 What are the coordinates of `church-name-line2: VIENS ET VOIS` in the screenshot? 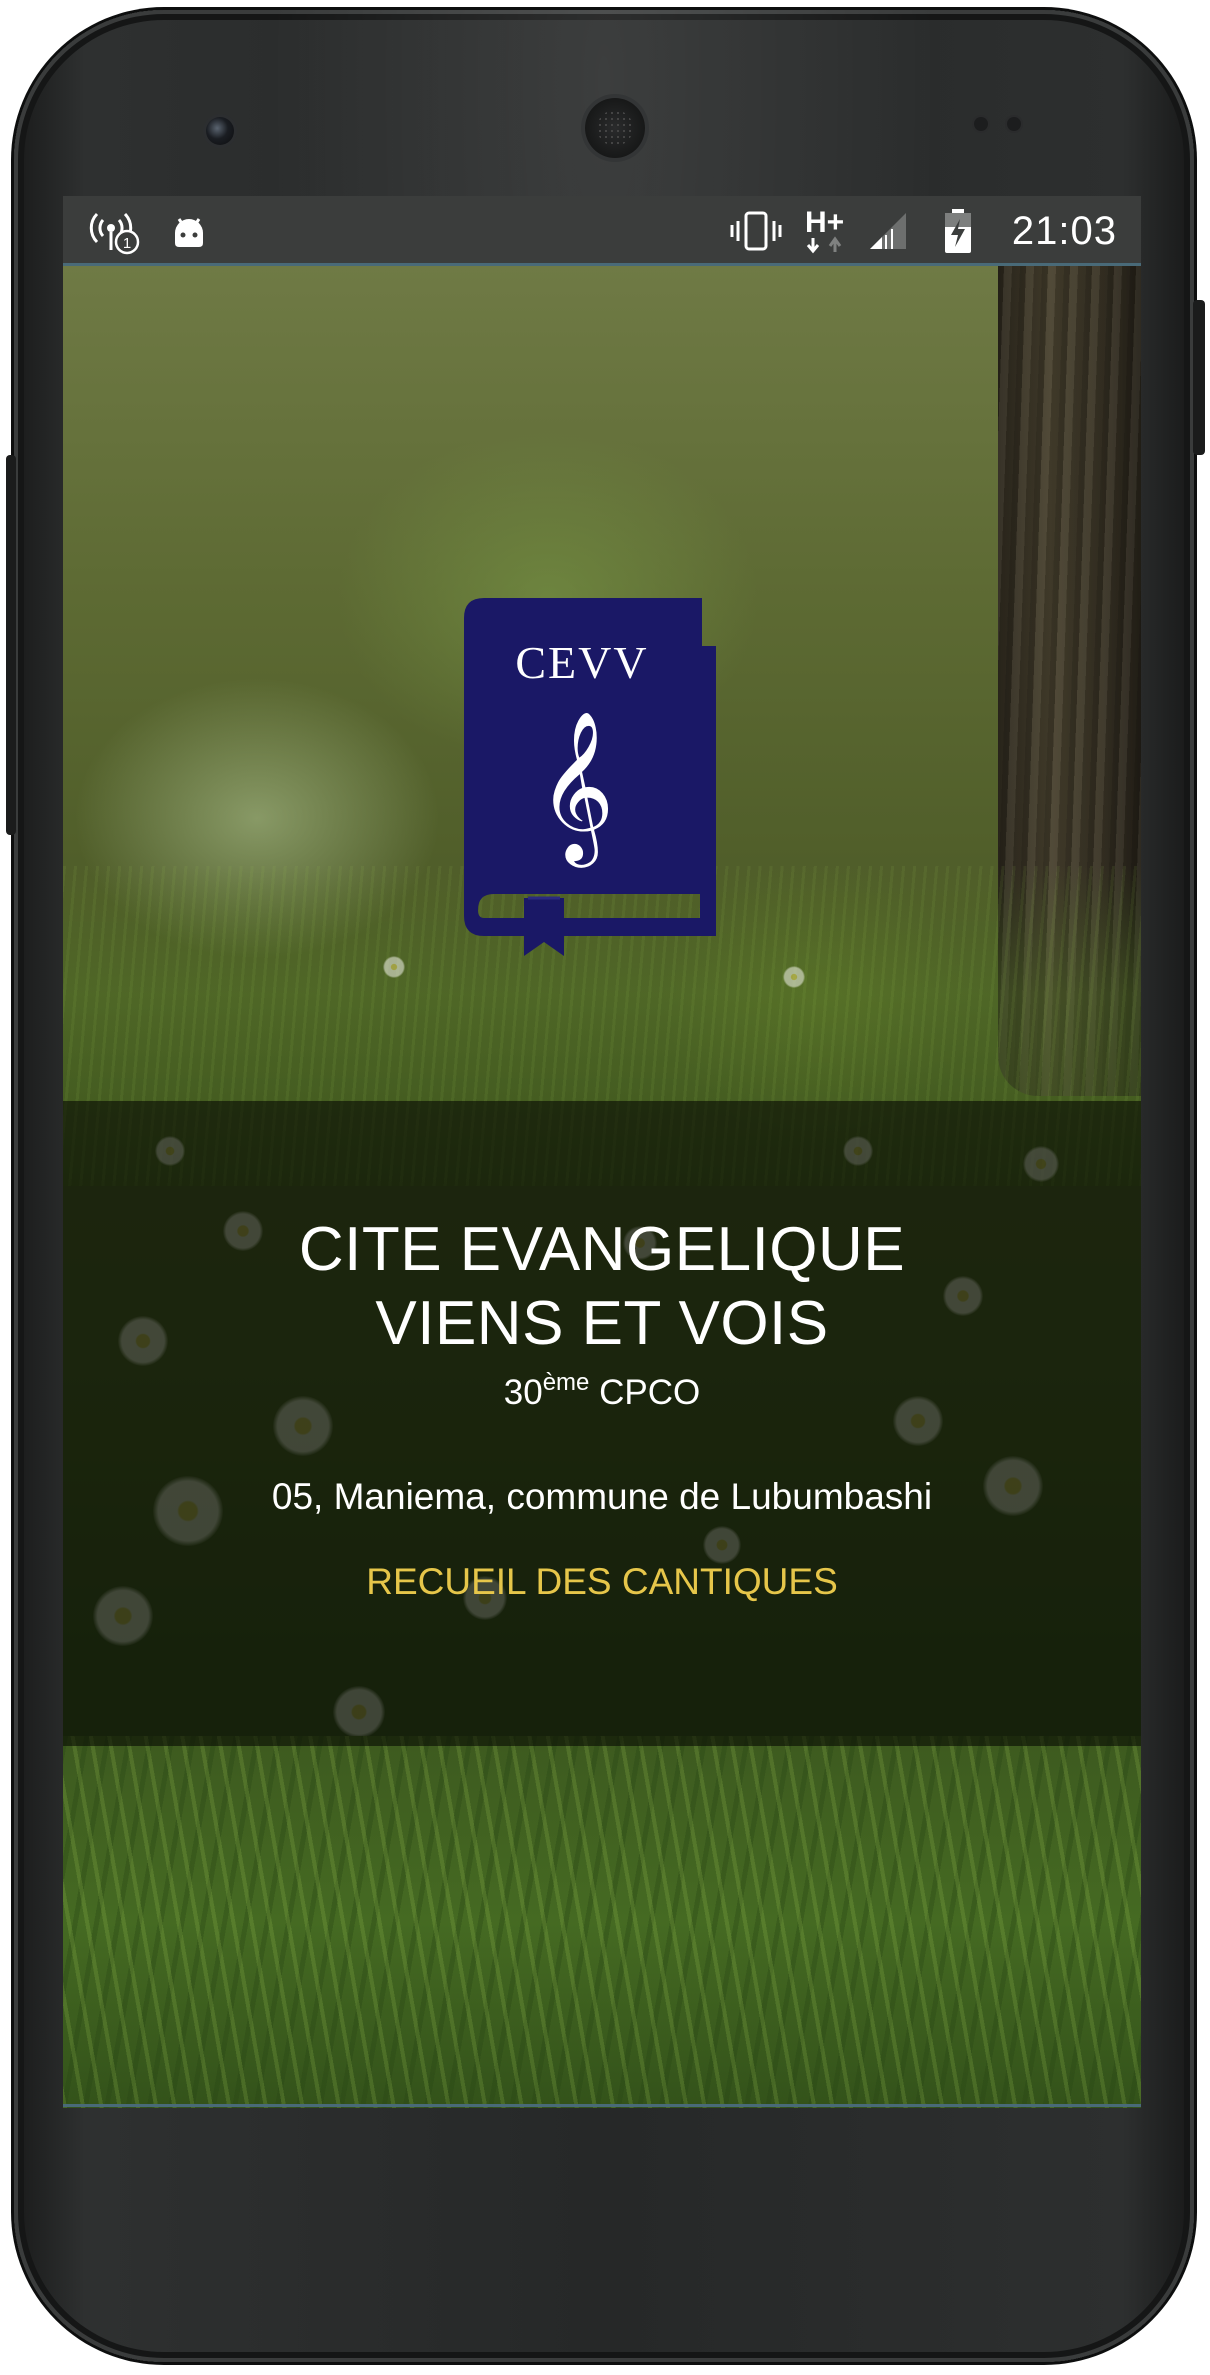 It's located at (602, 1323).